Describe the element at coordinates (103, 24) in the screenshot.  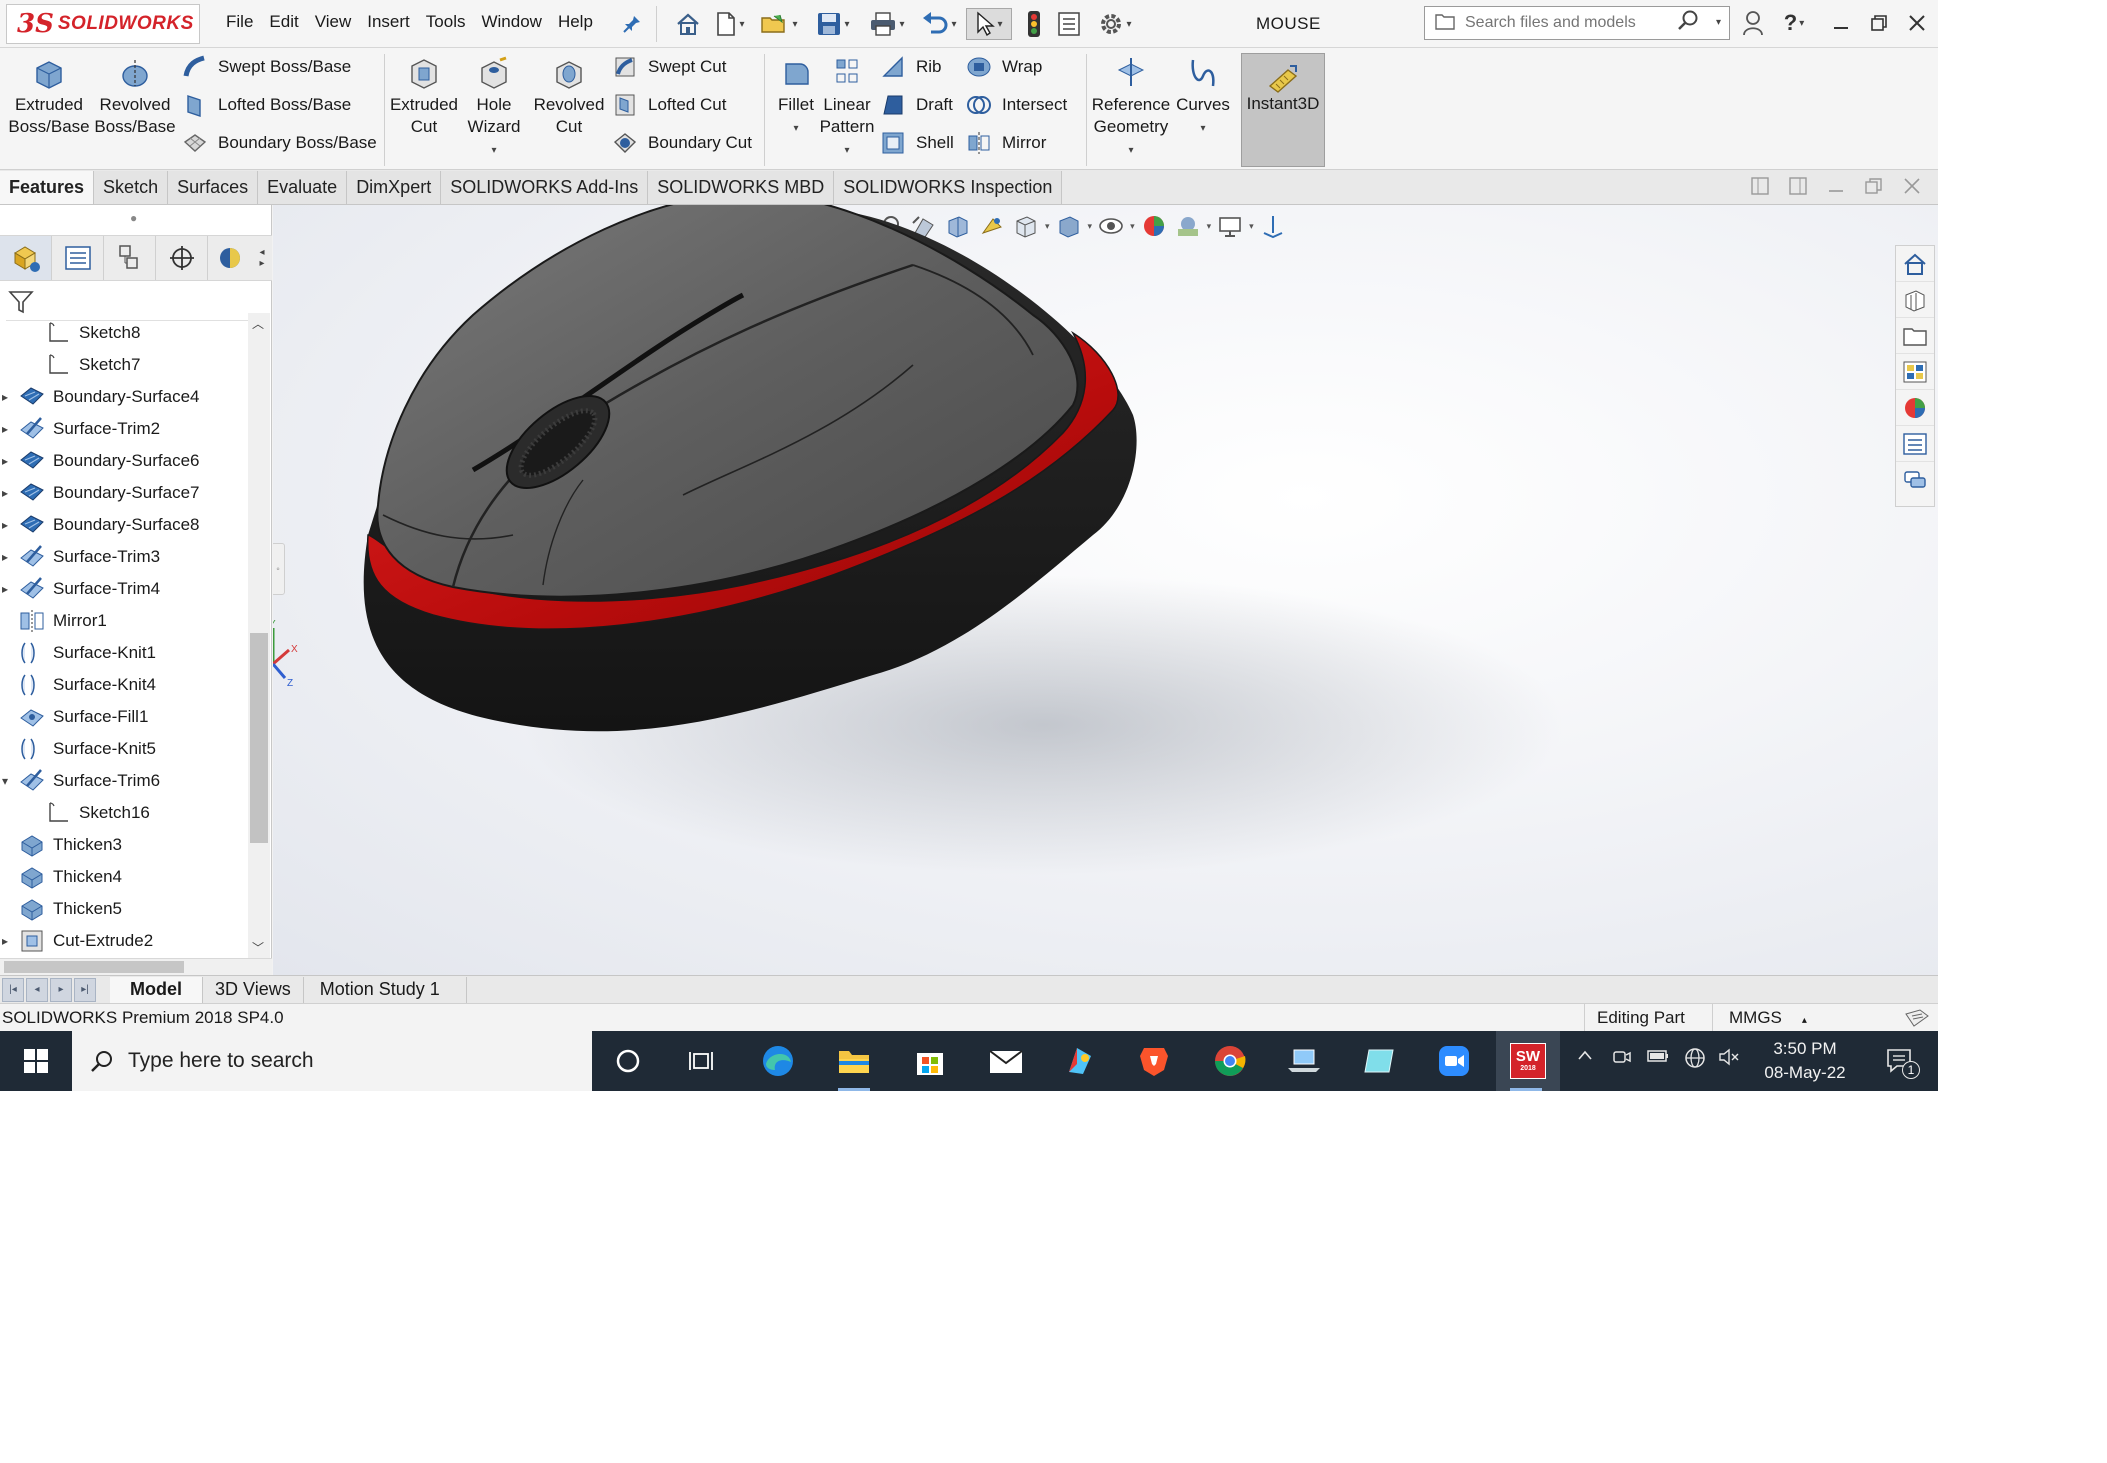
I see `solidworks-logo: 3S SOLIDWORKS` at that location.